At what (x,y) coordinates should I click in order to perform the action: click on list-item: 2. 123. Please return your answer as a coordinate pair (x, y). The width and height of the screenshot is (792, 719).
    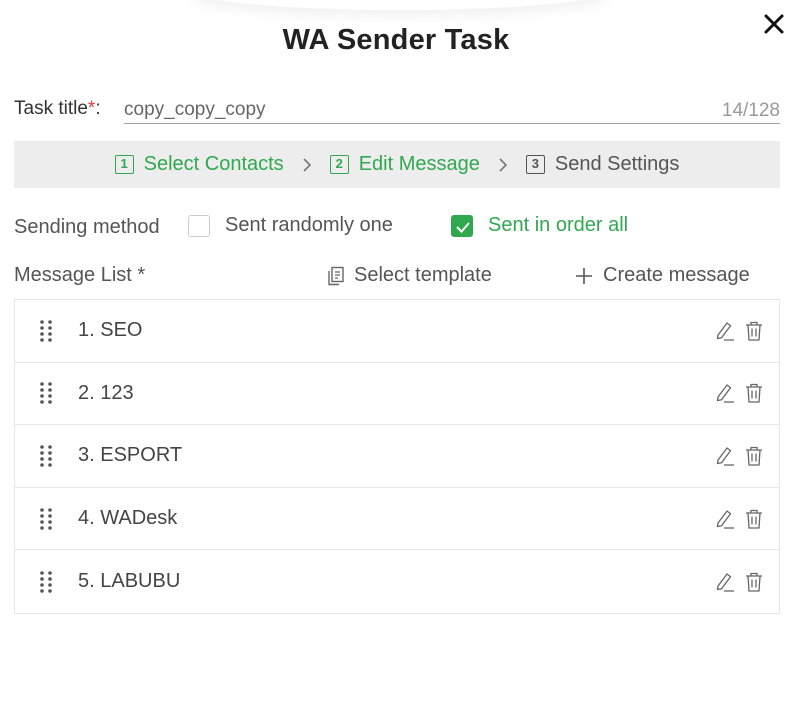
    Looking at the image, I should click on (397, 394).